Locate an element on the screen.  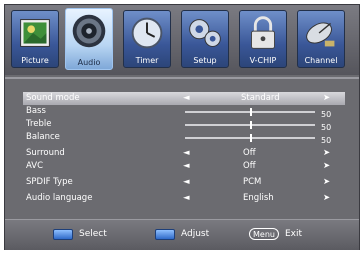
tab-vchip: V-CHIP is located at coordinates (263, 39).